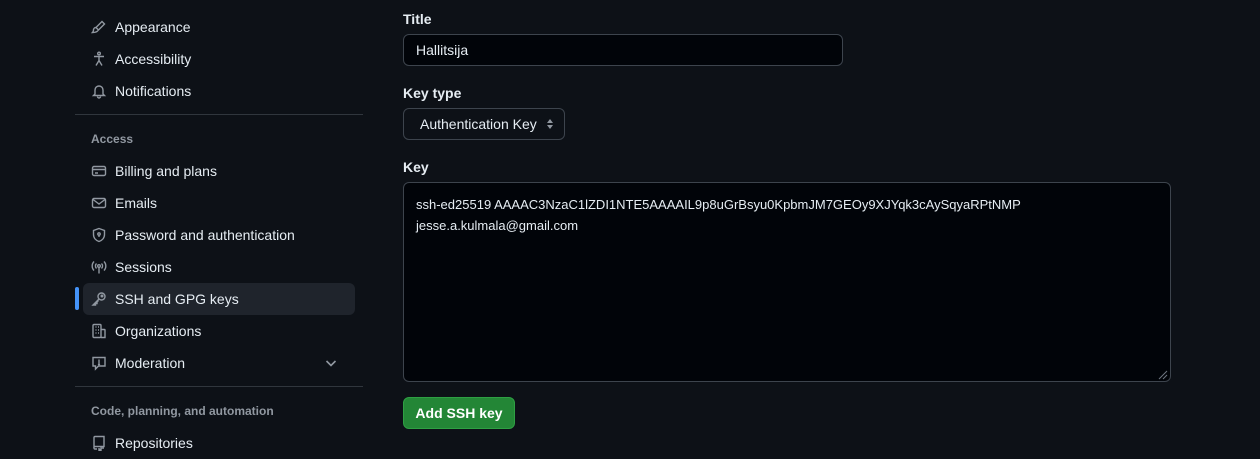 Image resolution: width=1260 pixels, height=459 pixels. I want to click on sidebar-item-label: Password and authentication, so click(205, 235).